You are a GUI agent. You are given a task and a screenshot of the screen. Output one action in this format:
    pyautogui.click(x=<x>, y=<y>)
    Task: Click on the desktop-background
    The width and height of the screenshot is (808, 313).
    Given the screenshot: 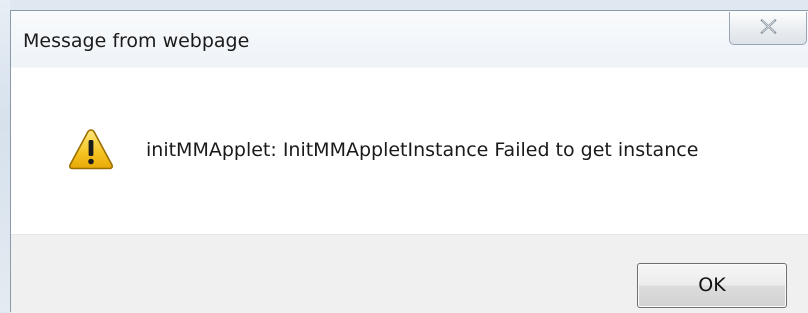 What is the action you would take?
    pyautogui.click(x=5, y=156)
    